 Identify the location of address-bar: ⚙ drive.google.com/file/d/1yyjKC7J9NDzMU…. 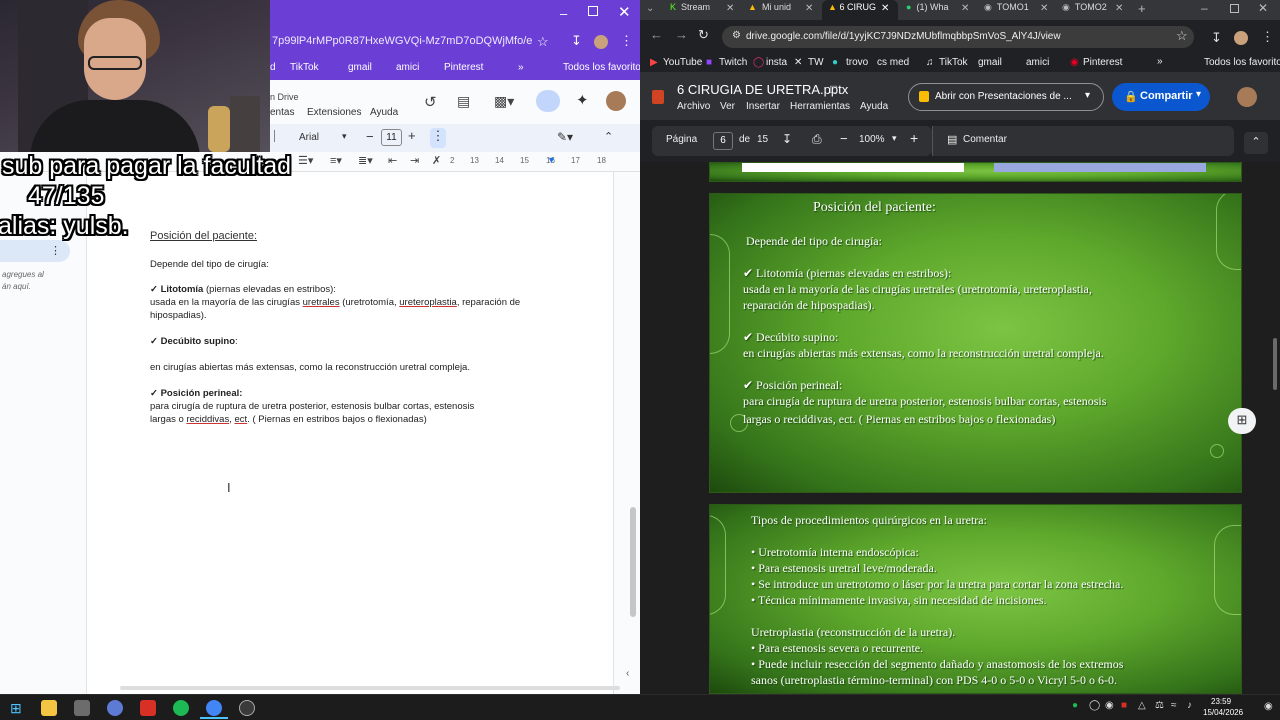
(958, 37).